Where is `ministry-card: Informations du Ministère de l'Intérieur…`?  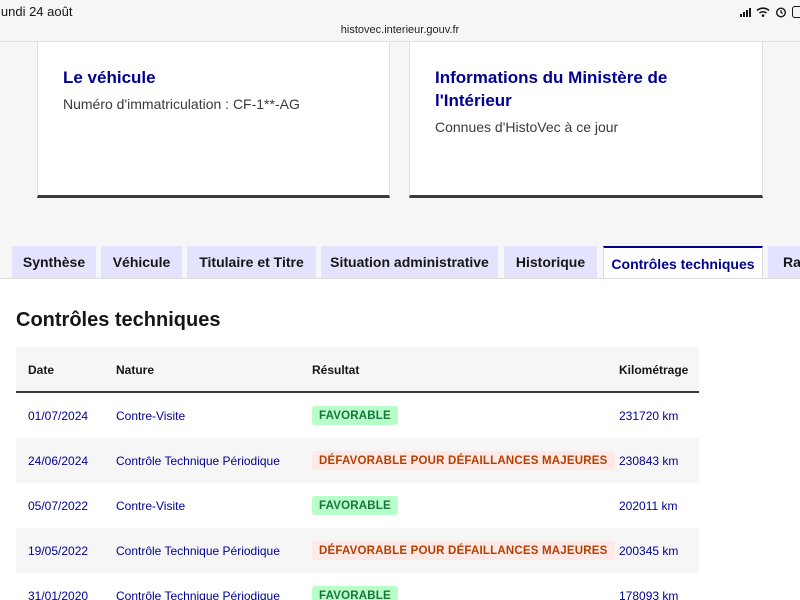
ministry-card: Informations du Ministère de l'Intérieur… is located at coordinates (586, 120).